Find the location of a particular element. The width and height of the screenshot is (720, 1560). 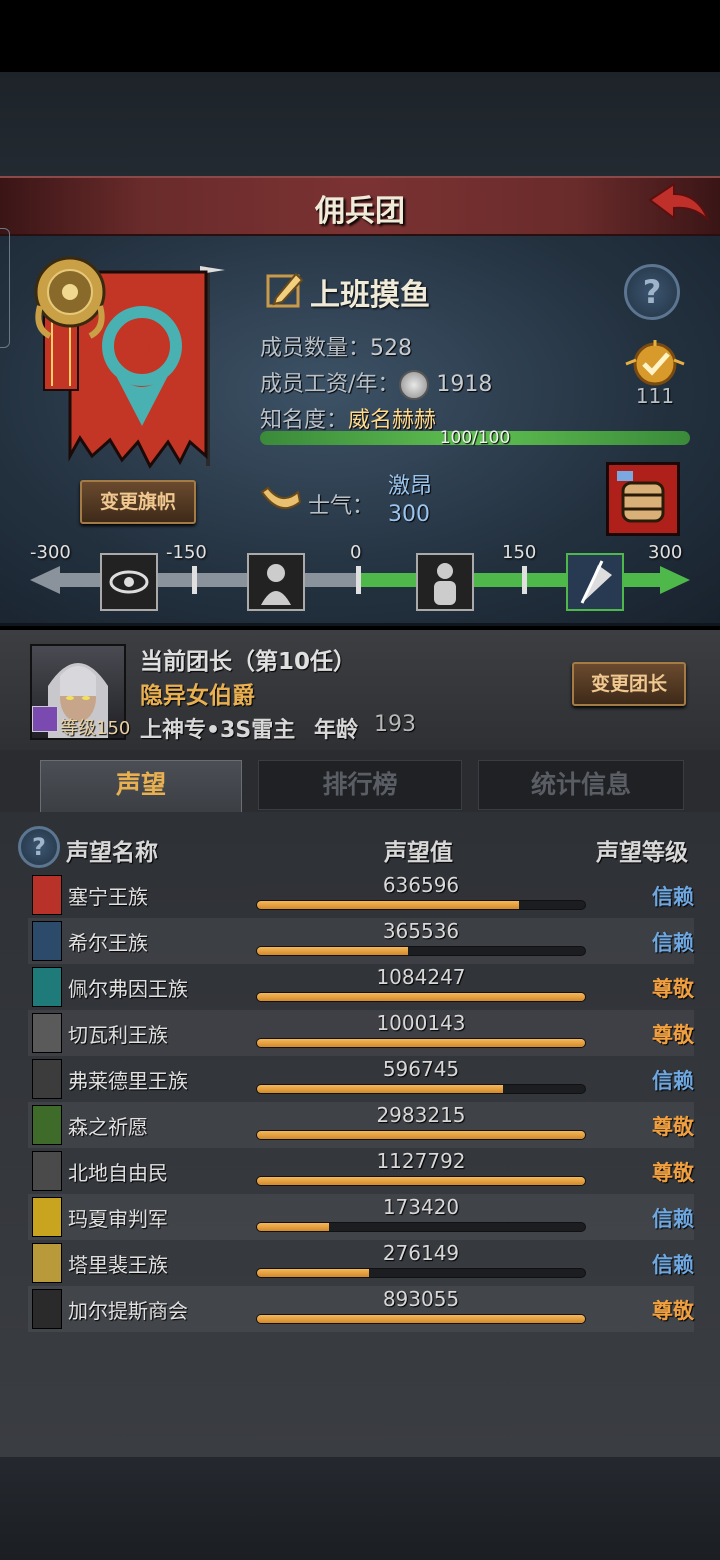

change-banner-button: 变更旗帜 is located at coordinates (138, 502).